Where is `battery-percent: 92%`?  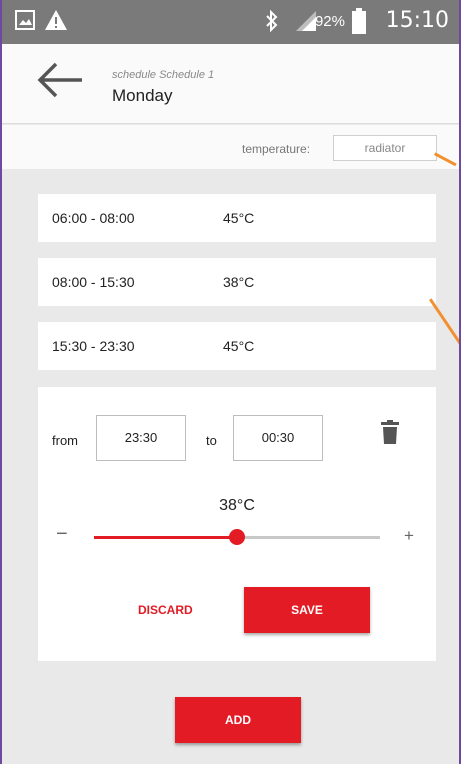
battery-percent: 92% is located at coordinates (329, 21).